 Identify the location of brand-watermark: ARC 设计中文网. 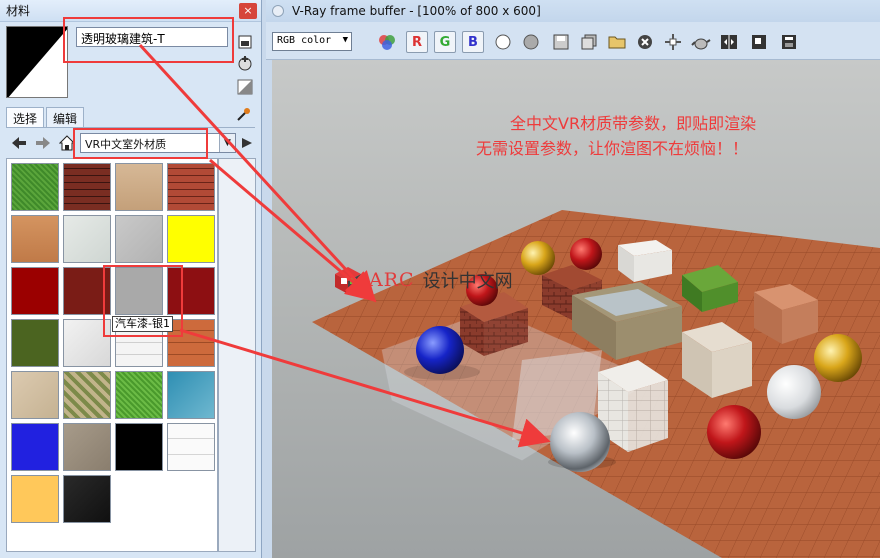
(423, 280).